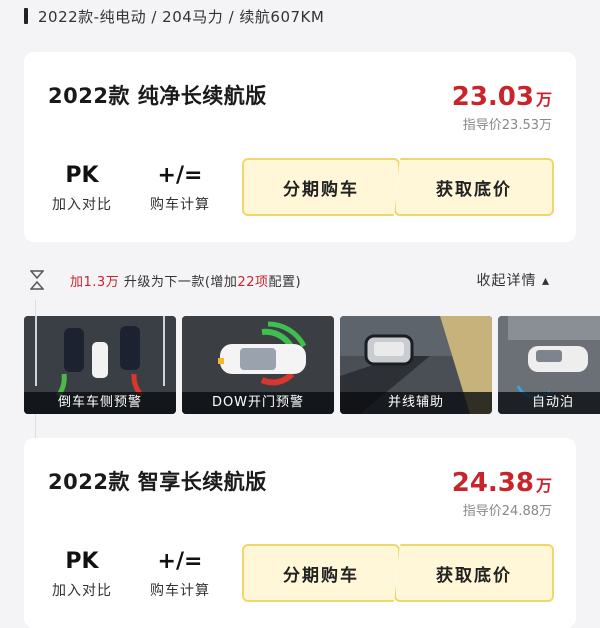 Image resolution: width=600 pixels, height=628 pixels. What do you see at coordinates (285, 282) in the screenshot?
I see `upgrade-suffix: 配置)` at bounding box center [285, 282].